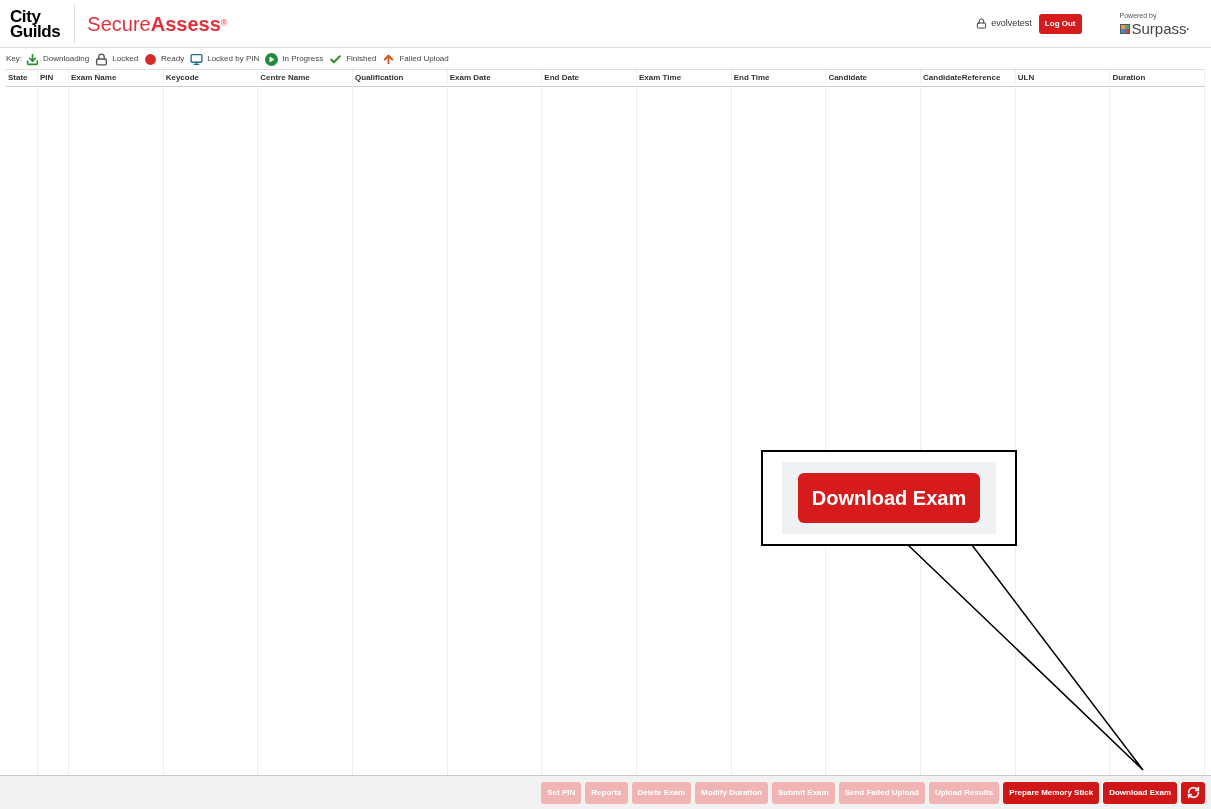 The height and width of the screenshot is (809, 1211). I want to click on ready-status-icon, so click(151, 59).